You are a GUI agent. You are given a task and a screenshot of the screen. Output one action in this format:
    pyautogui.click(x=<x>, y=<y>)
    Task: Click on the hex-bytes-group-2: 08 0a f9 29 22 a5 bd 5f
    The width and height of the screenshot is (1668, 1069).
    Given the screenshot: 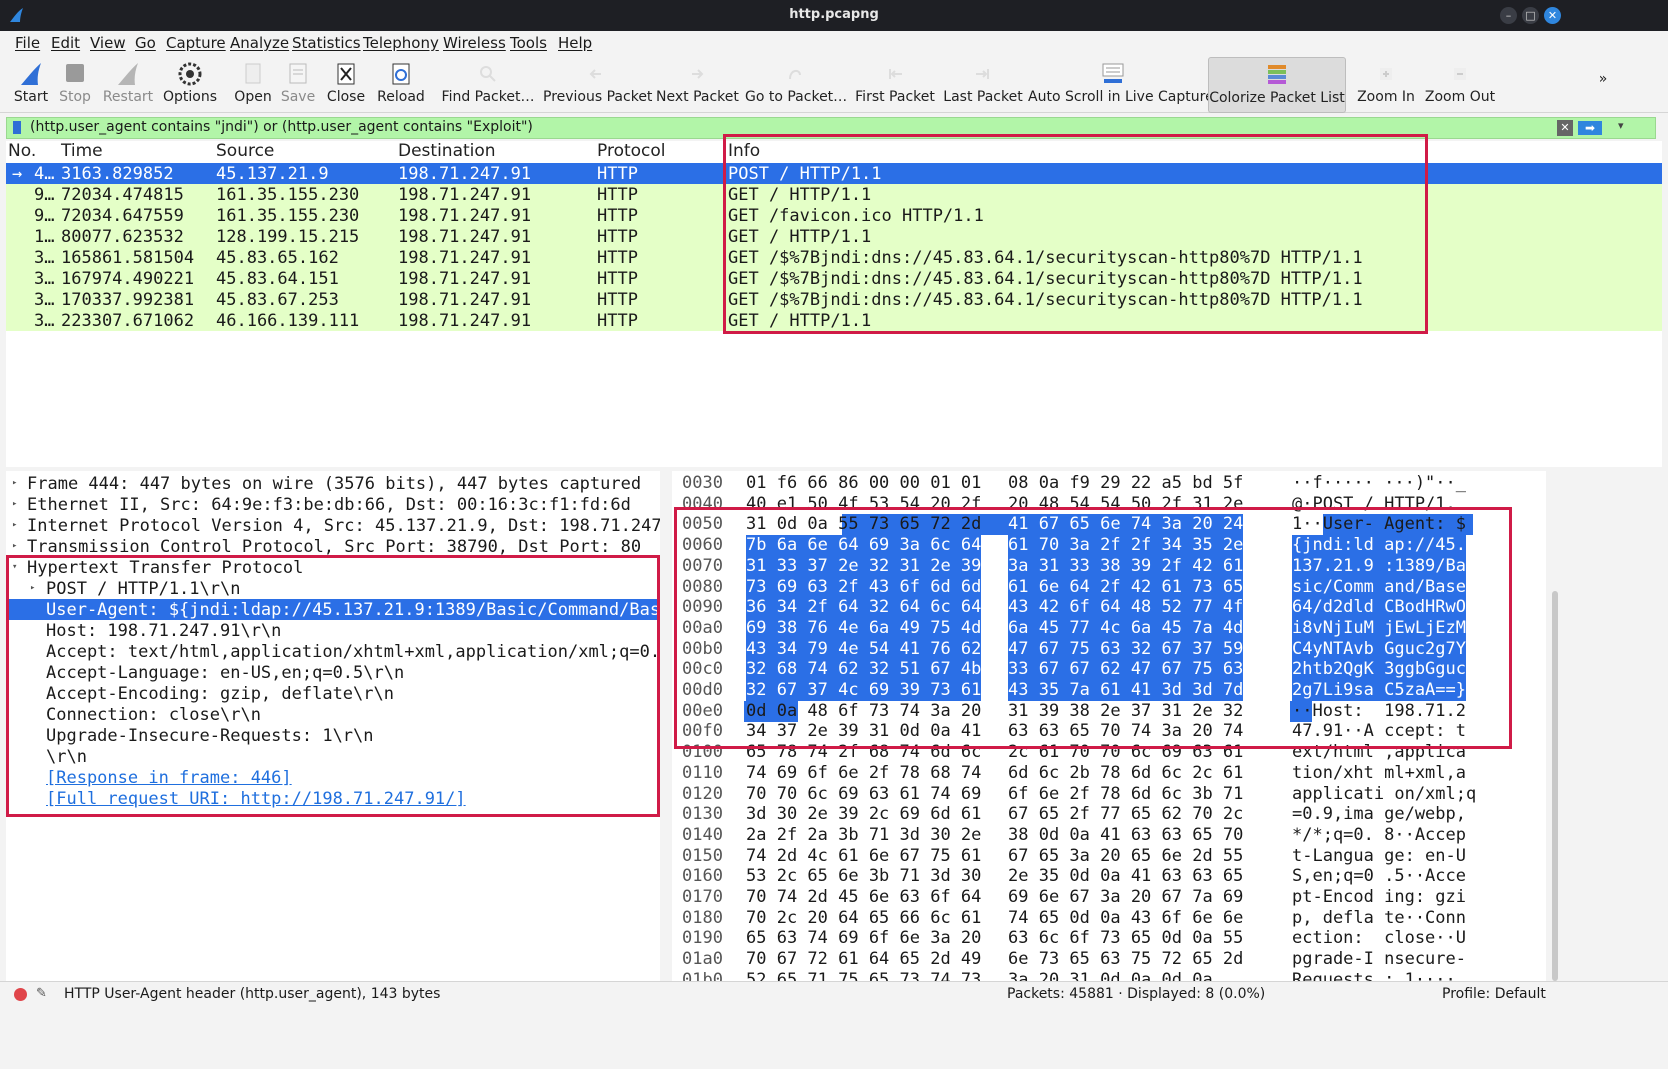 What is the action you would take?
    pyautogui.click(x=1125, y=483)
    